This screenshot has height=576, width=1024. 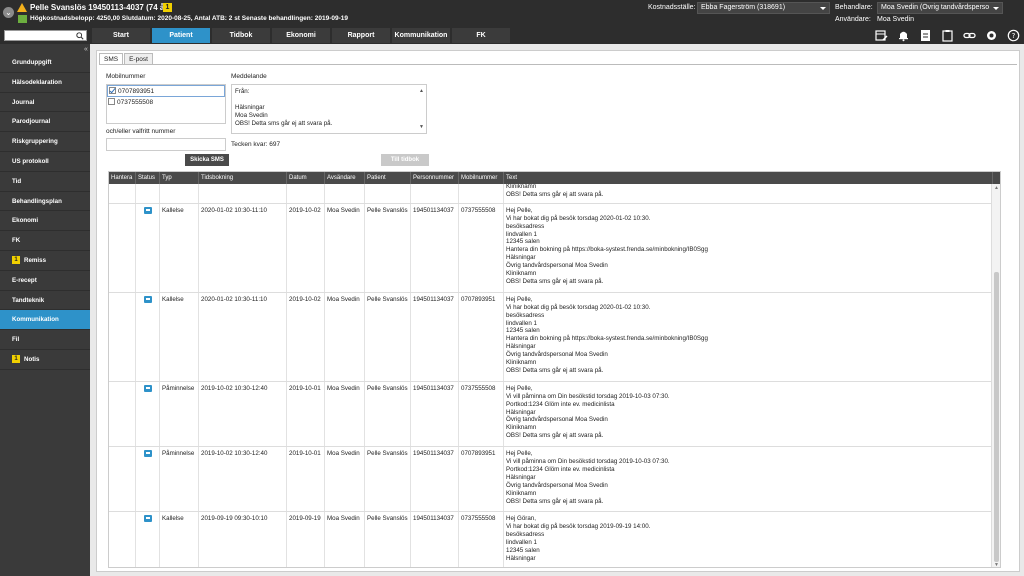 What do you see at coordinates (45, 320) in the screenshot?
I see `sidebar-item-kommunikation: Kommunikation` at bounding box center [45, 320].